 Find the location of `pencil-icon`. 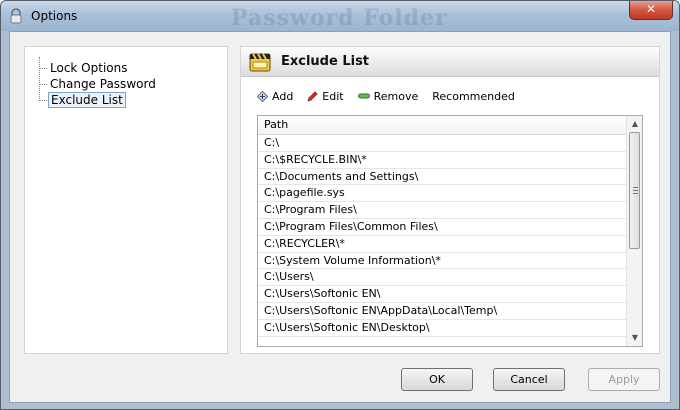

pencil-icon is located at coordinates (312, 96).